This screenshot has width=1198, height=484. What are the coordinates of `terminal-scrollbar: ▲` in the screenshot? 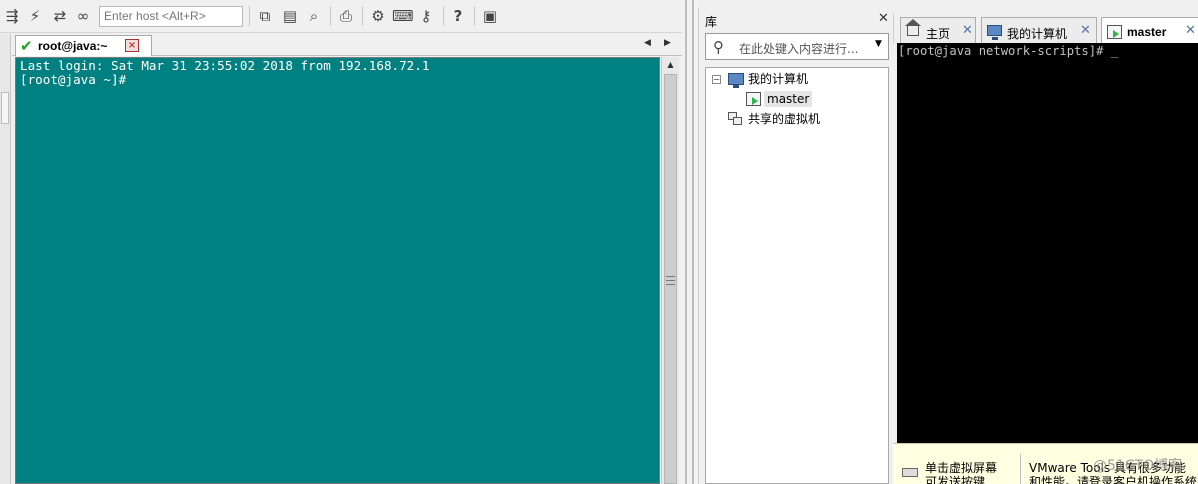 It's located at (670, 270).